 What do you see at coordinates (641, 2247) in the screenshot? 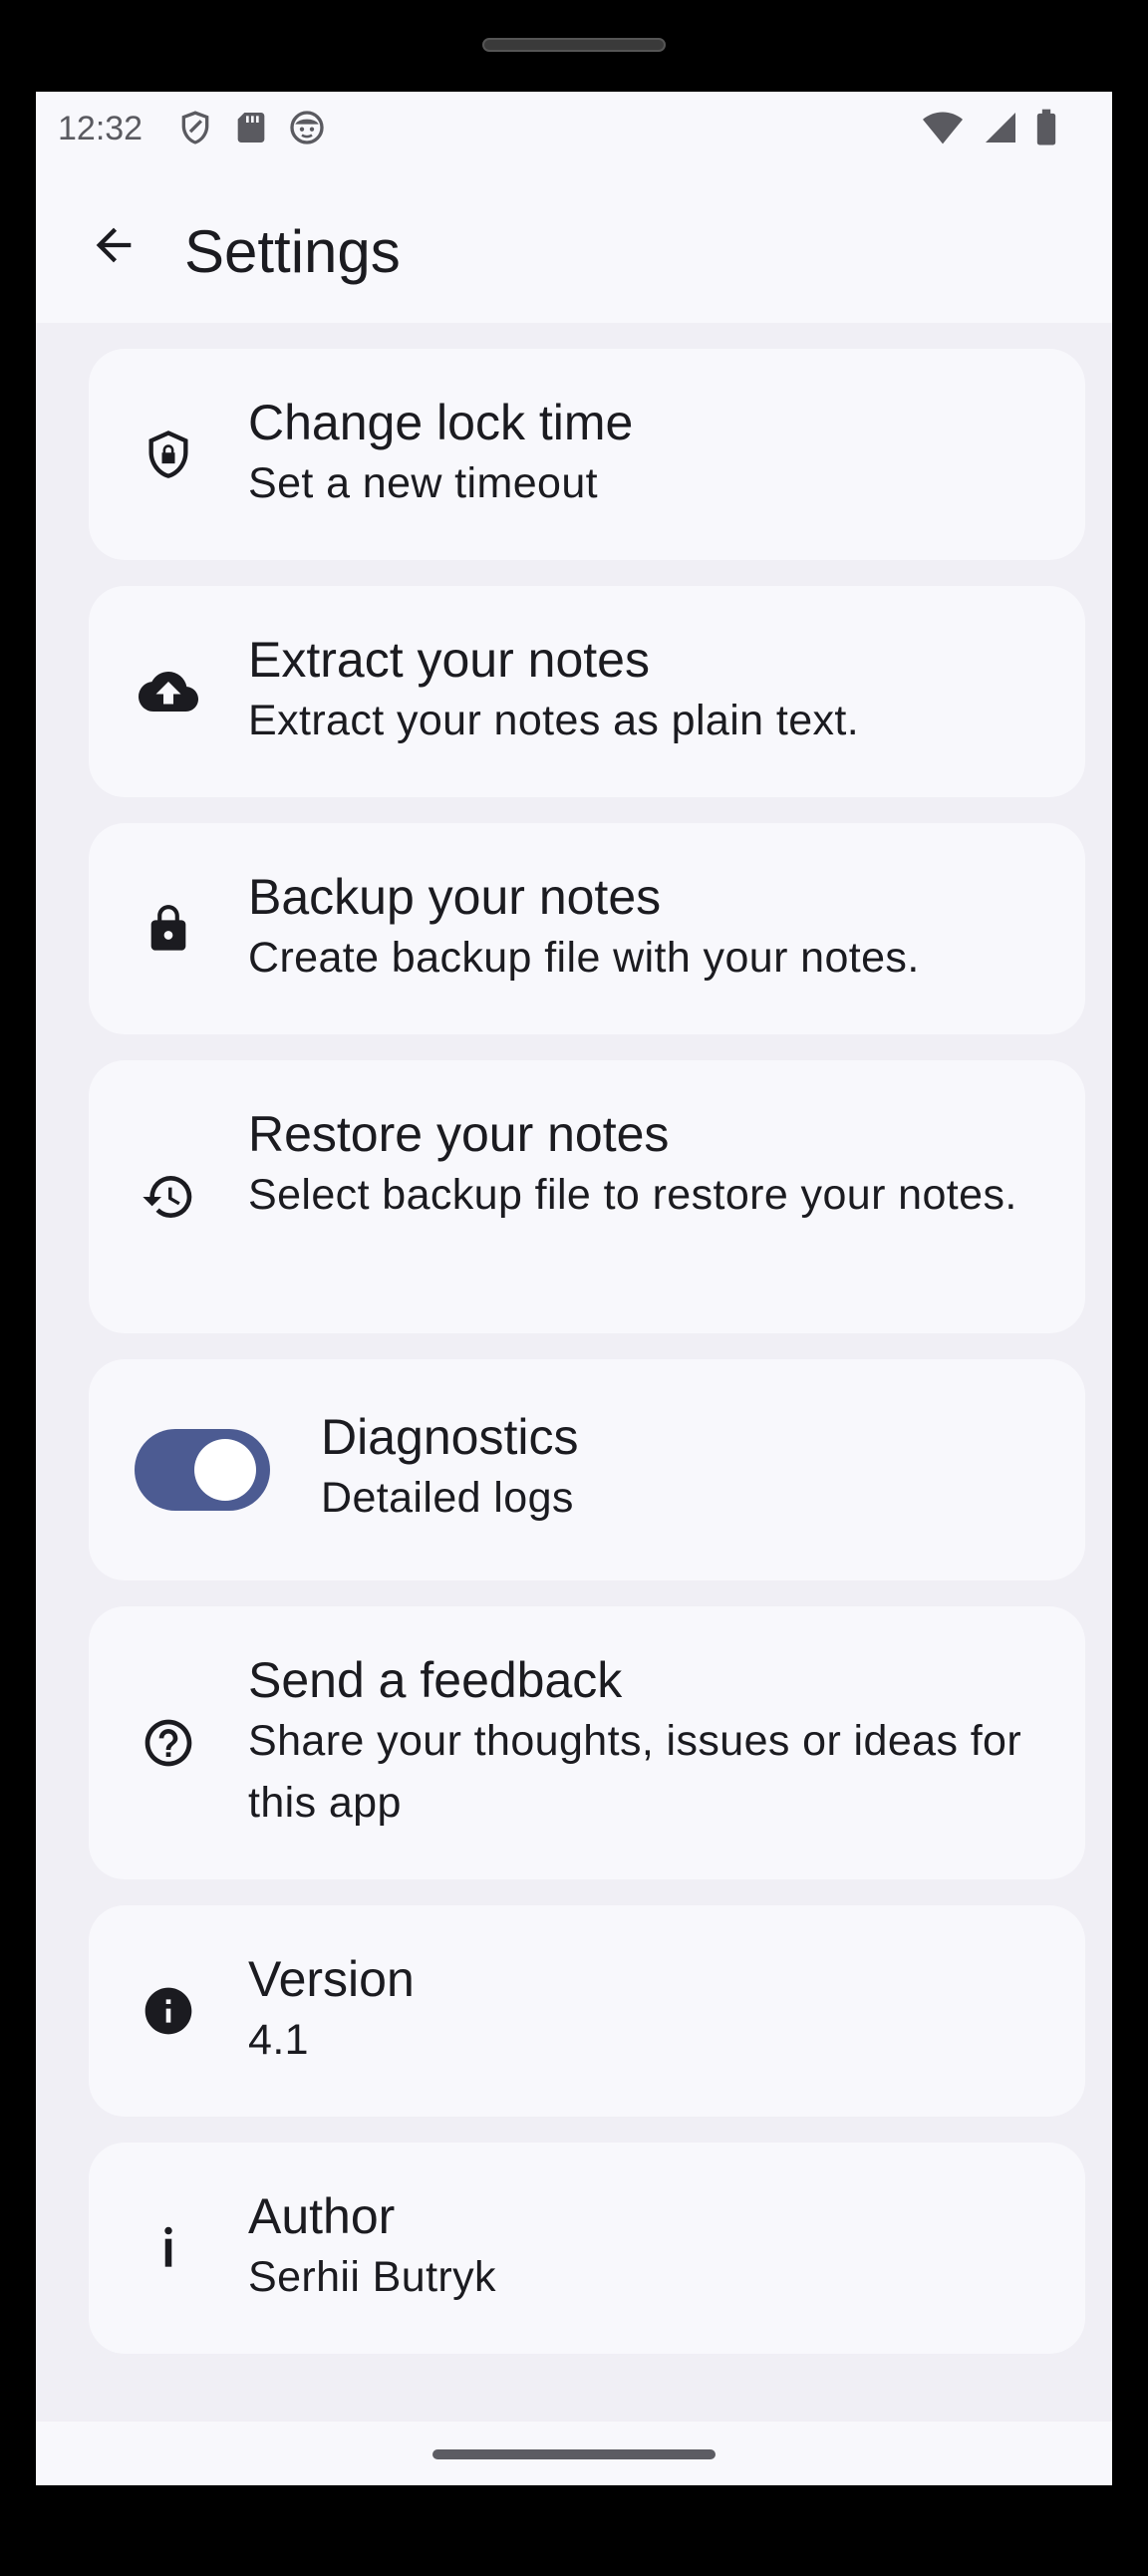
I see `setting-texts: Author Serhii Butryk` at bounding box center [641, 2247].